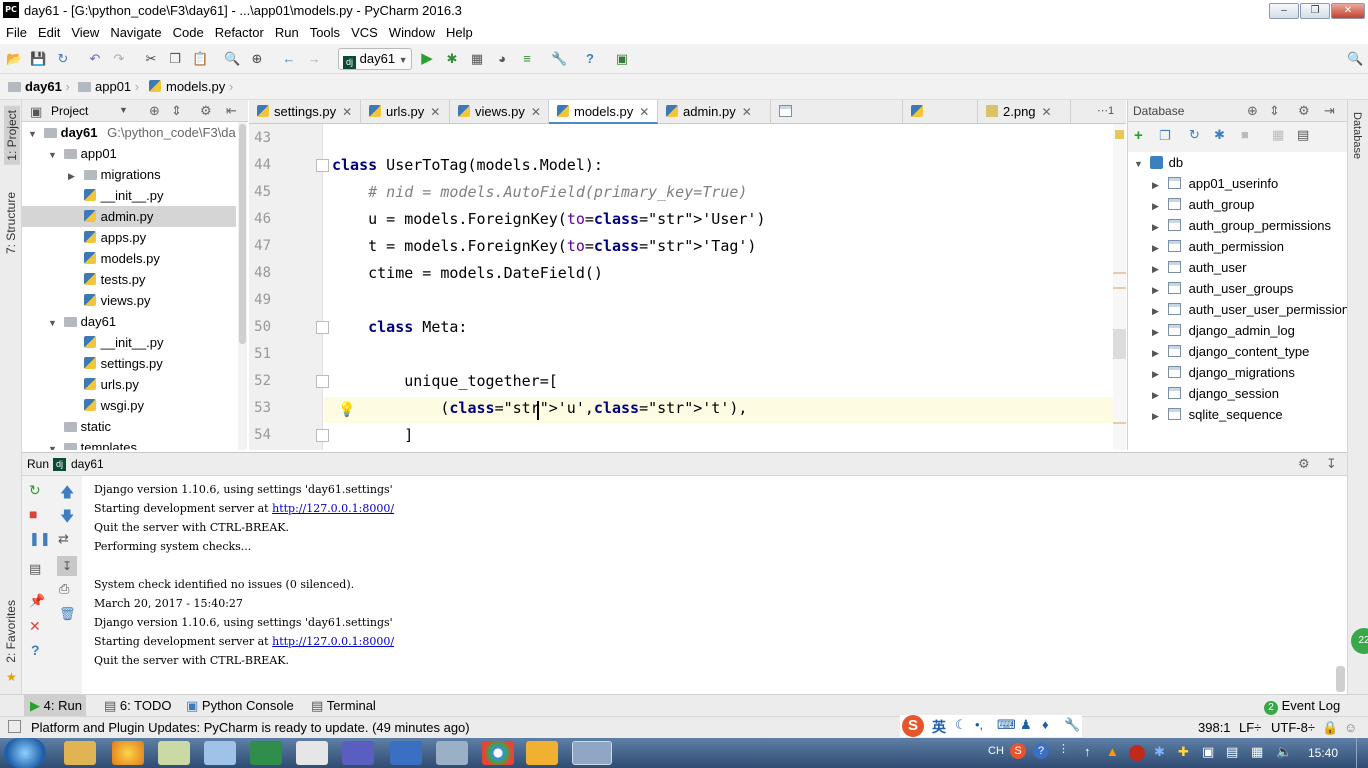  Describe the element at coordinates (539, 408) in the screenshot. I see `code-line: (class="str">'u',class="str">'t'),` at that location.